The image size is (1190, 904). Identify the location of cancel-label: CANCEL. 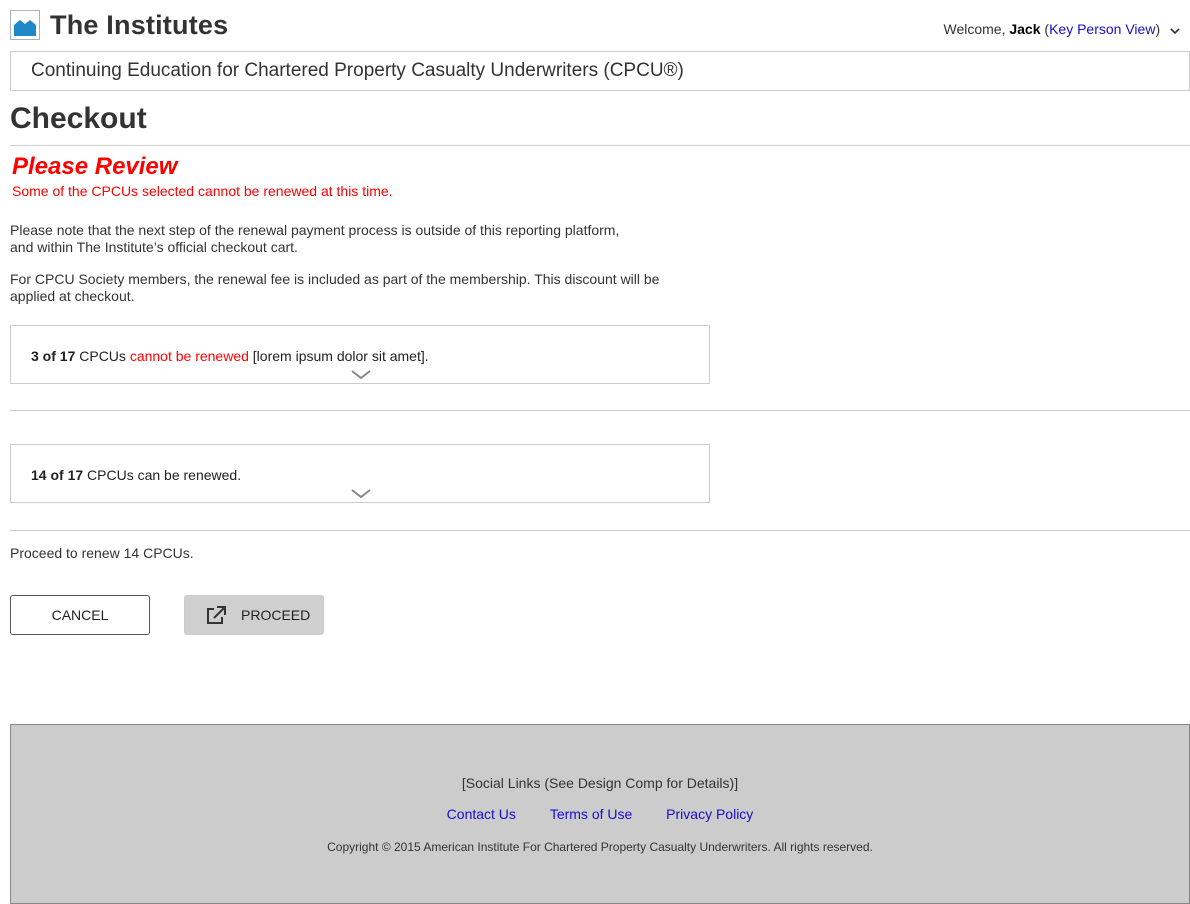
(80, 615).